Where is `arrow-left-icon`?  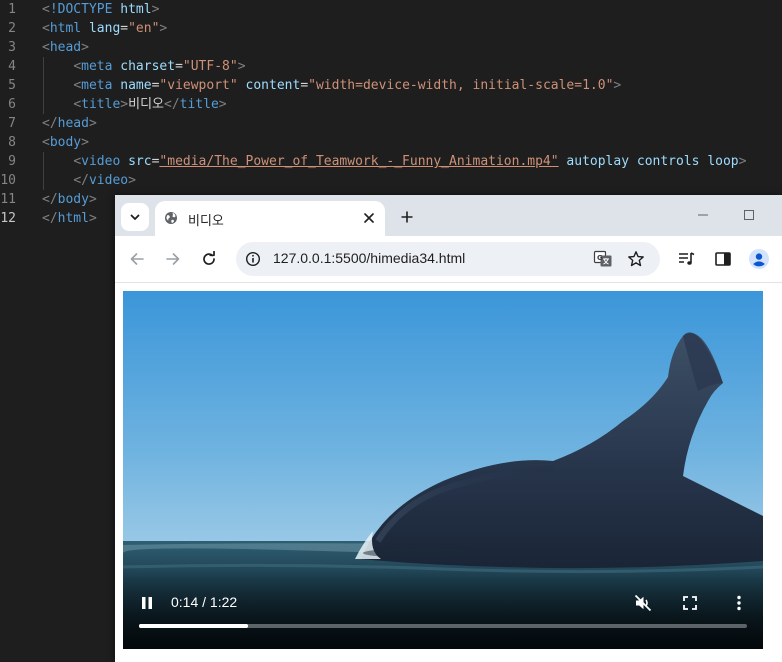 arrow-left-icon is located at coordinates (137, 259).